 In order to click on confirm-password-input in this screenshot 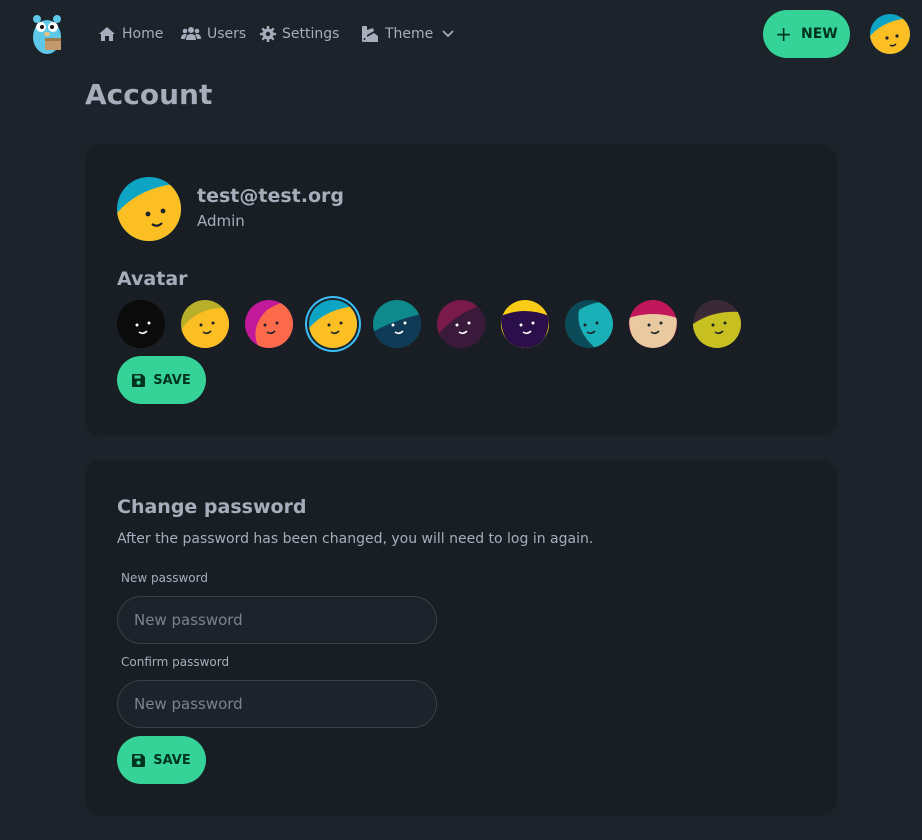, I will do `click(277, 704)`.